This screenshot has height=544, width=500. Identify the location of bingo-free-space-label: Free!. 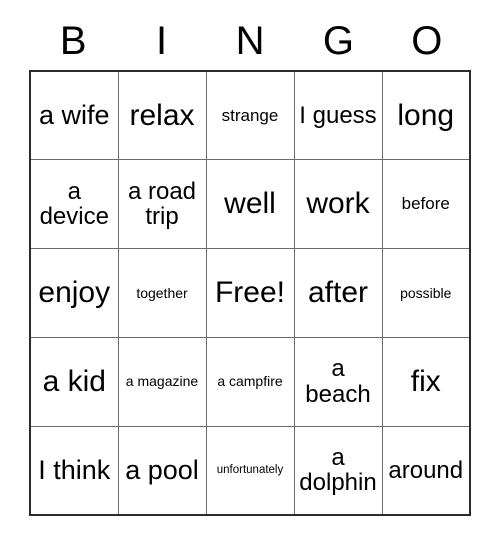
(250, 293).